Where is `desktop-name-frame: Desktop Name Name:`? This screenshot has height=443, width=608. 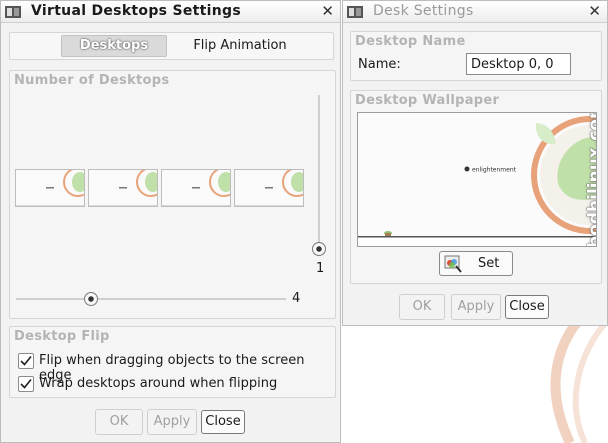
desktop-name-frame: Desktop Name Name: is located at coordinates (476, 56).